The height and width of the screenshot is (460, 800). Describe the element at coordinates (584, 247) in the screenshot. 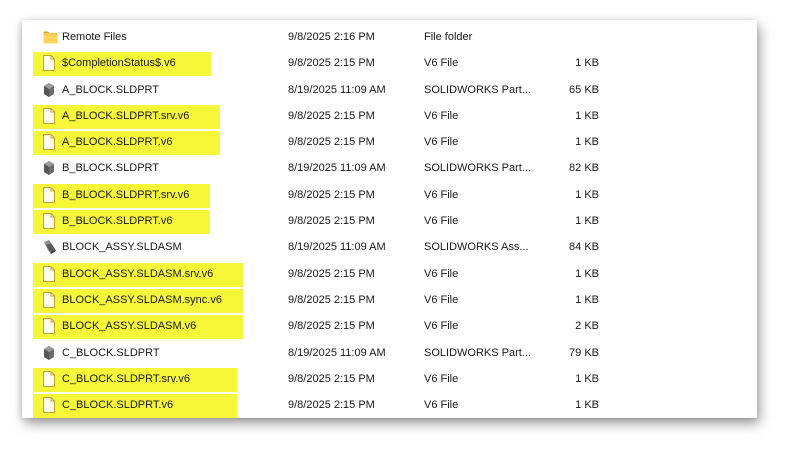

I see `file-size: 84 KB` at that location.